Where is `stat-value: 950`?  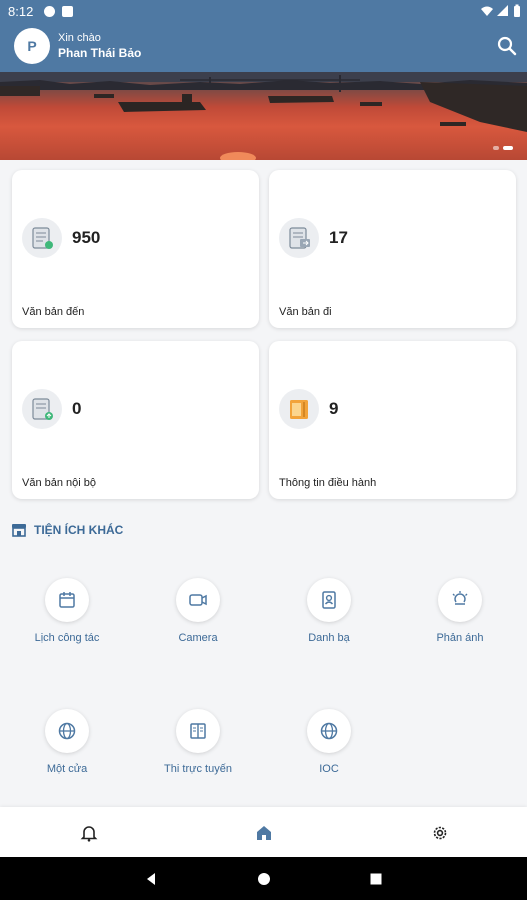 stat-value: 950 is located at coordinates (86, 237).